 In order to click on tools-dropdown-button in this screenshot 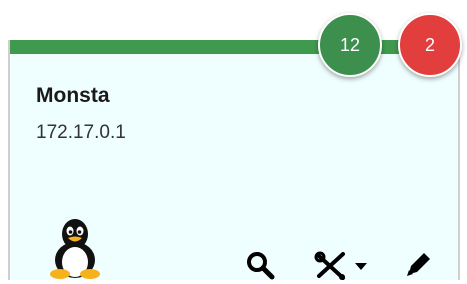, I will do `click(342, 265)`.